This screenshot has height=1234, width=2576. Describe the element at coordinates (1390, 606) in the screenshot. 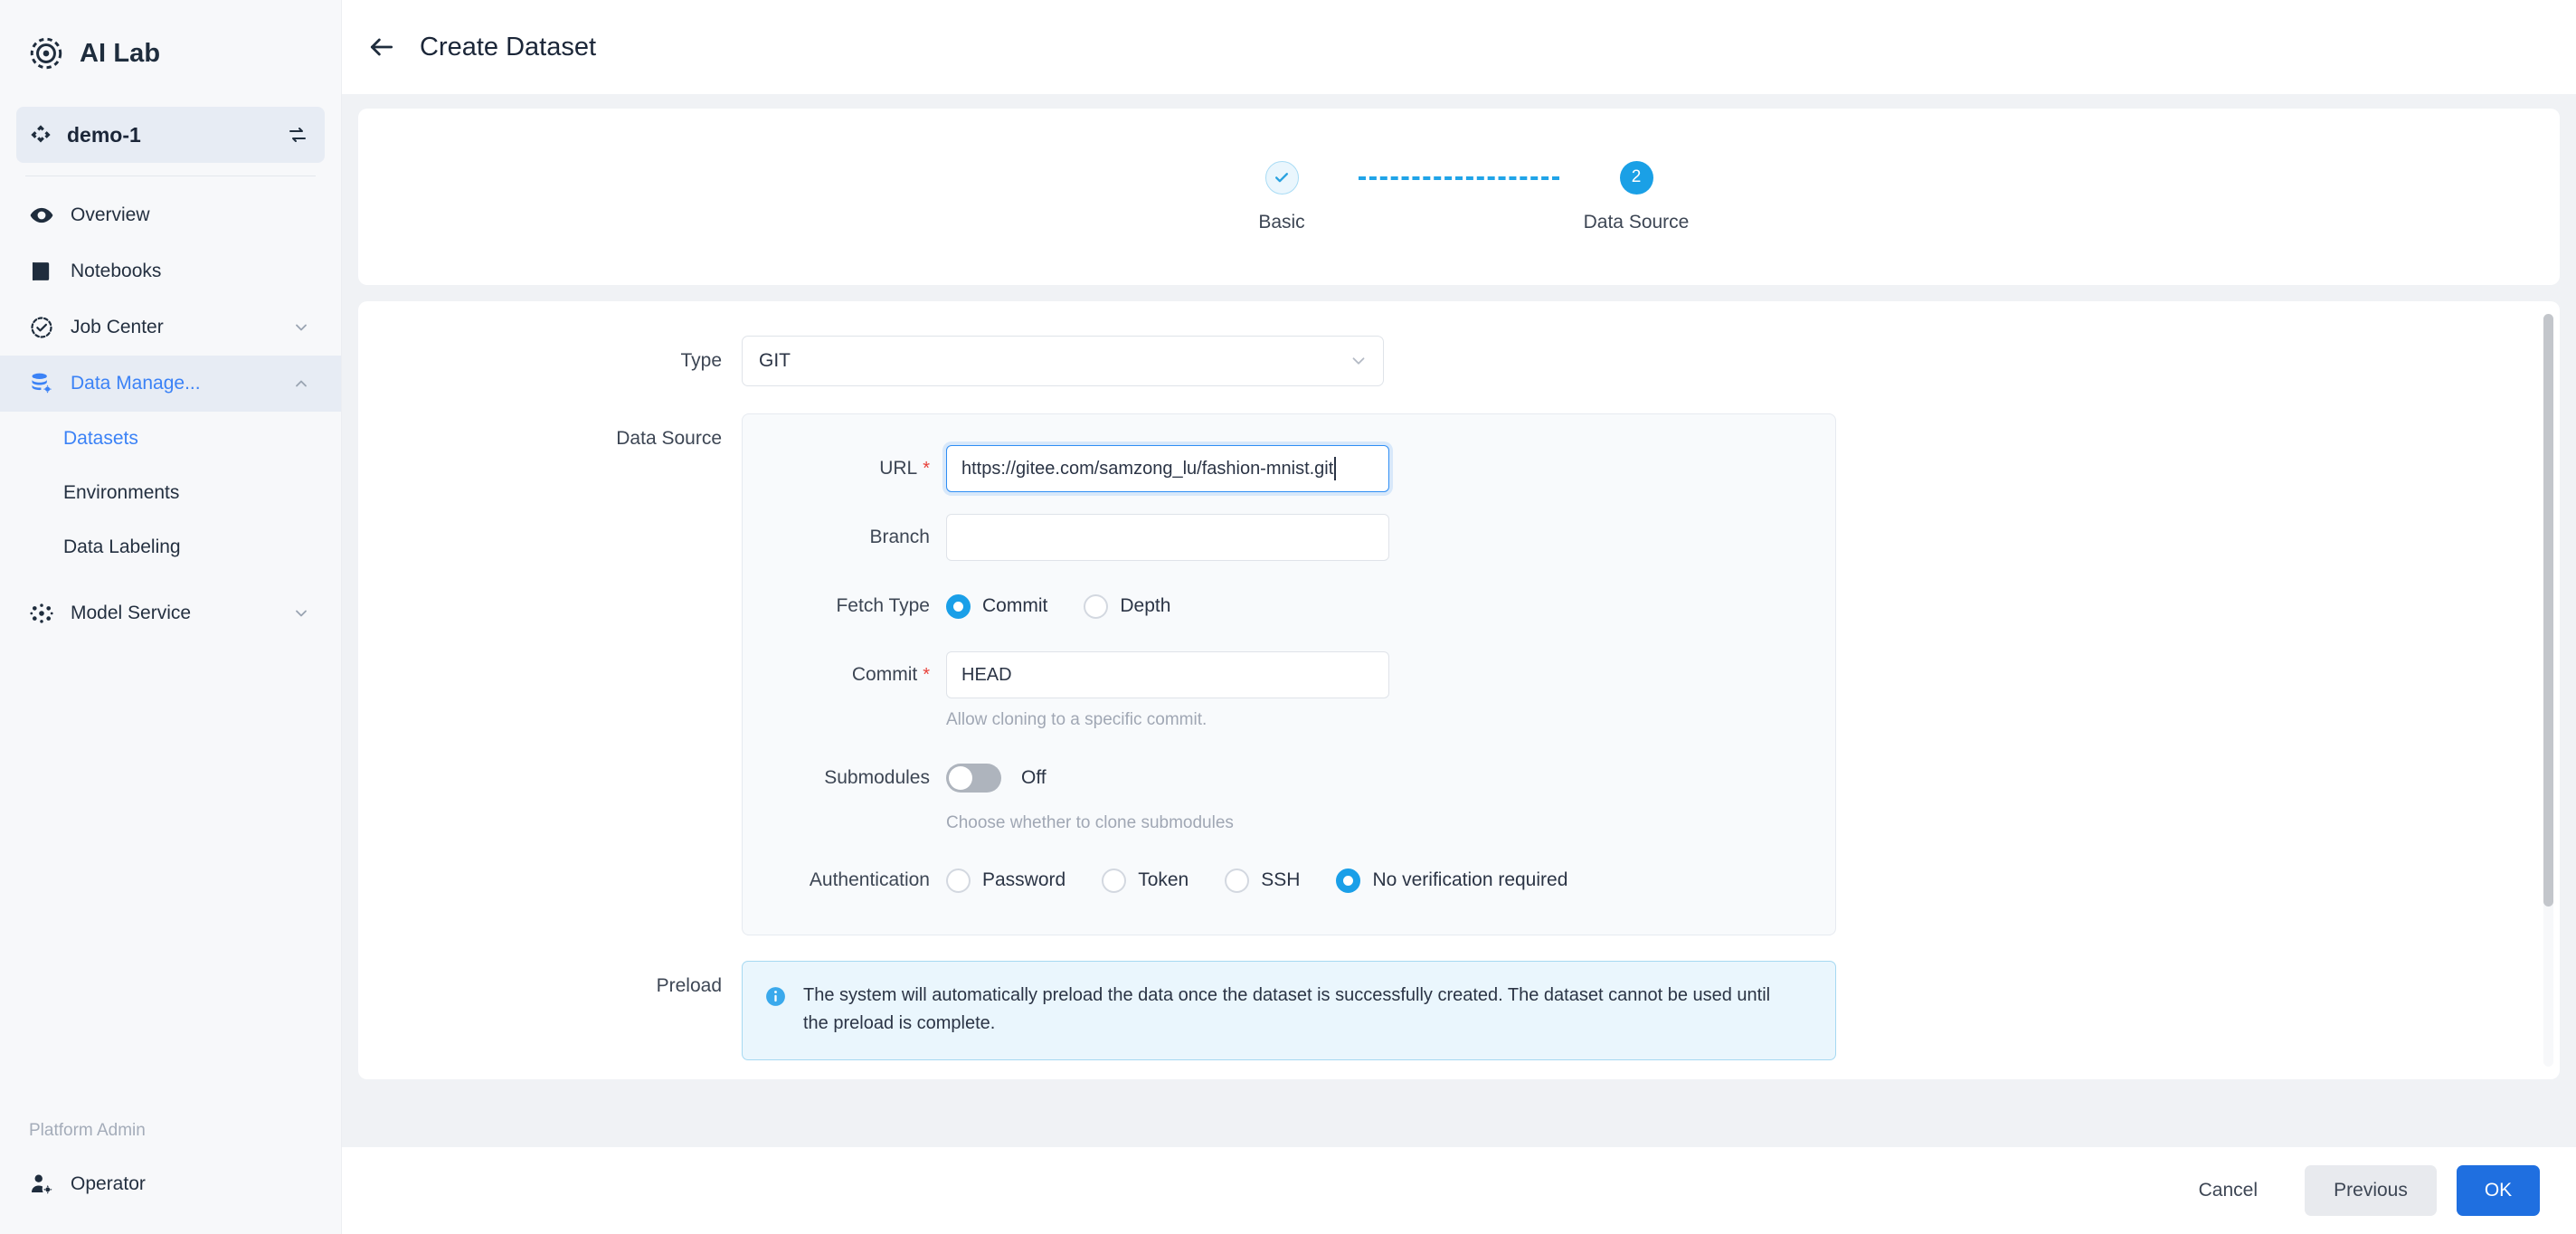

I see `fetch-type-radio-group: Commit Depth` at that location.